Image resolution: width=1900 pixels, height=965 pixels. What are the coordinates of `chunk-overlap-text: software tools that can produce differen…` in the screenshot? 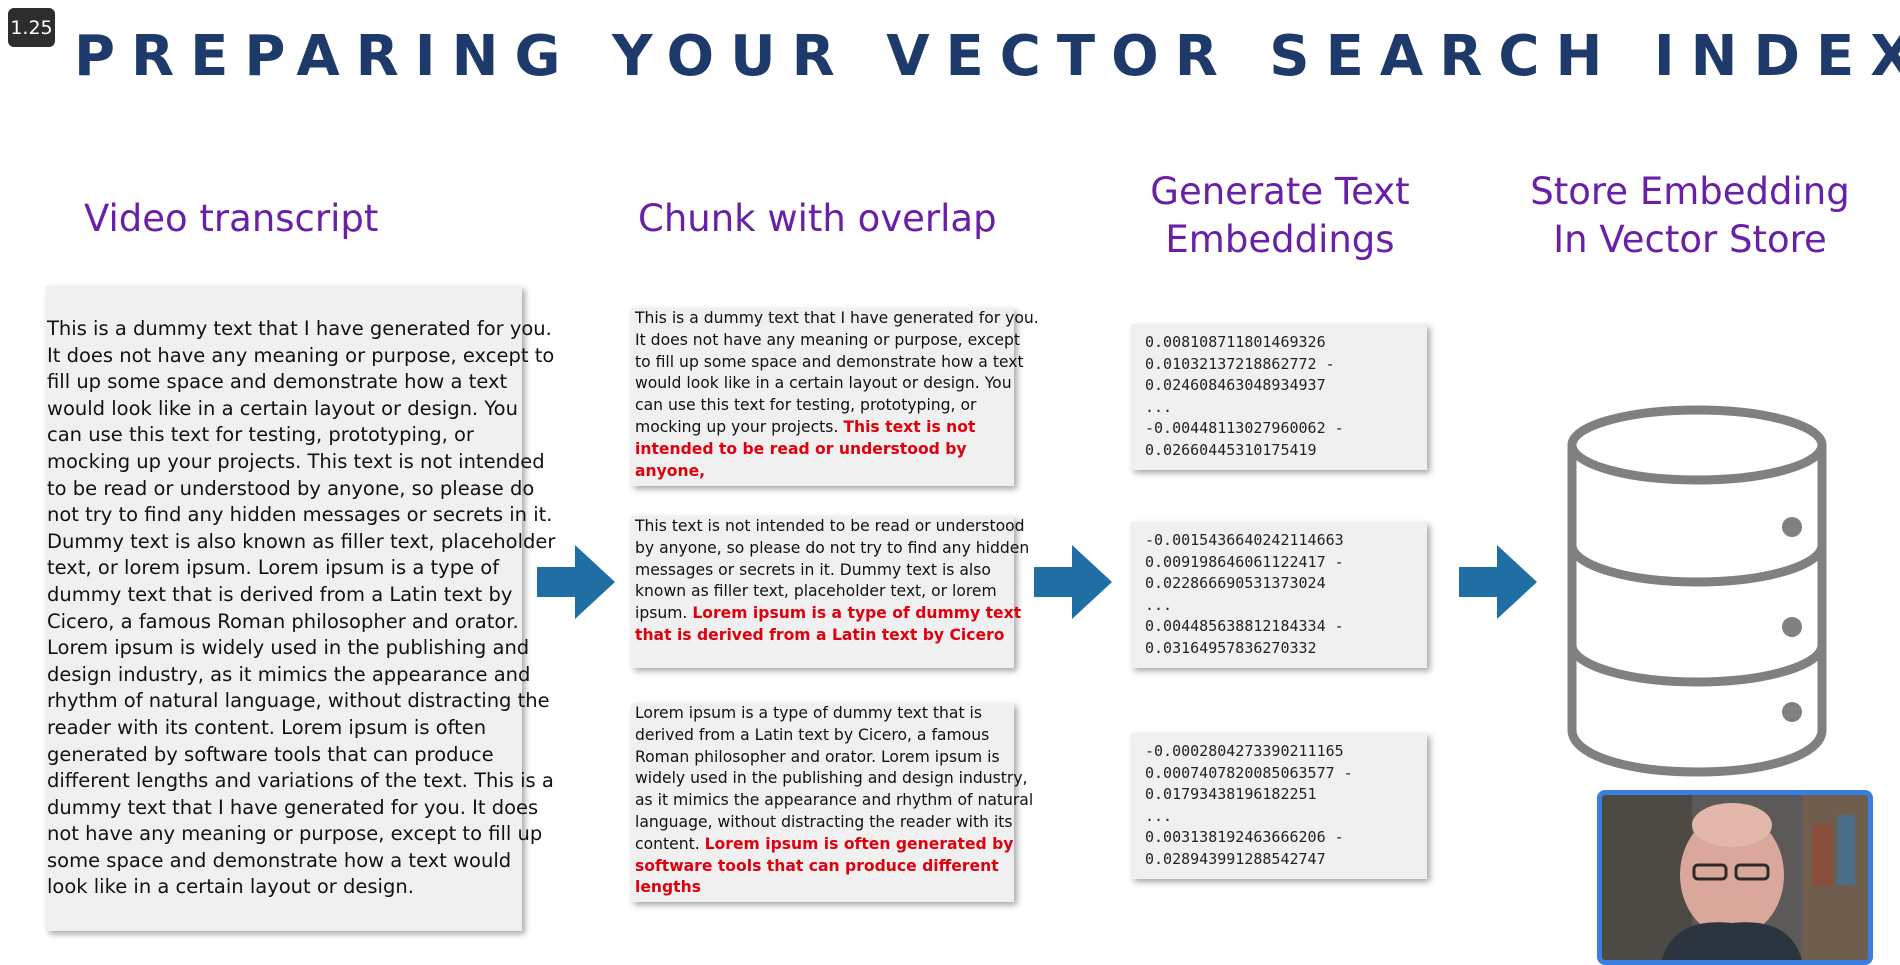 It's located at (817, 865).